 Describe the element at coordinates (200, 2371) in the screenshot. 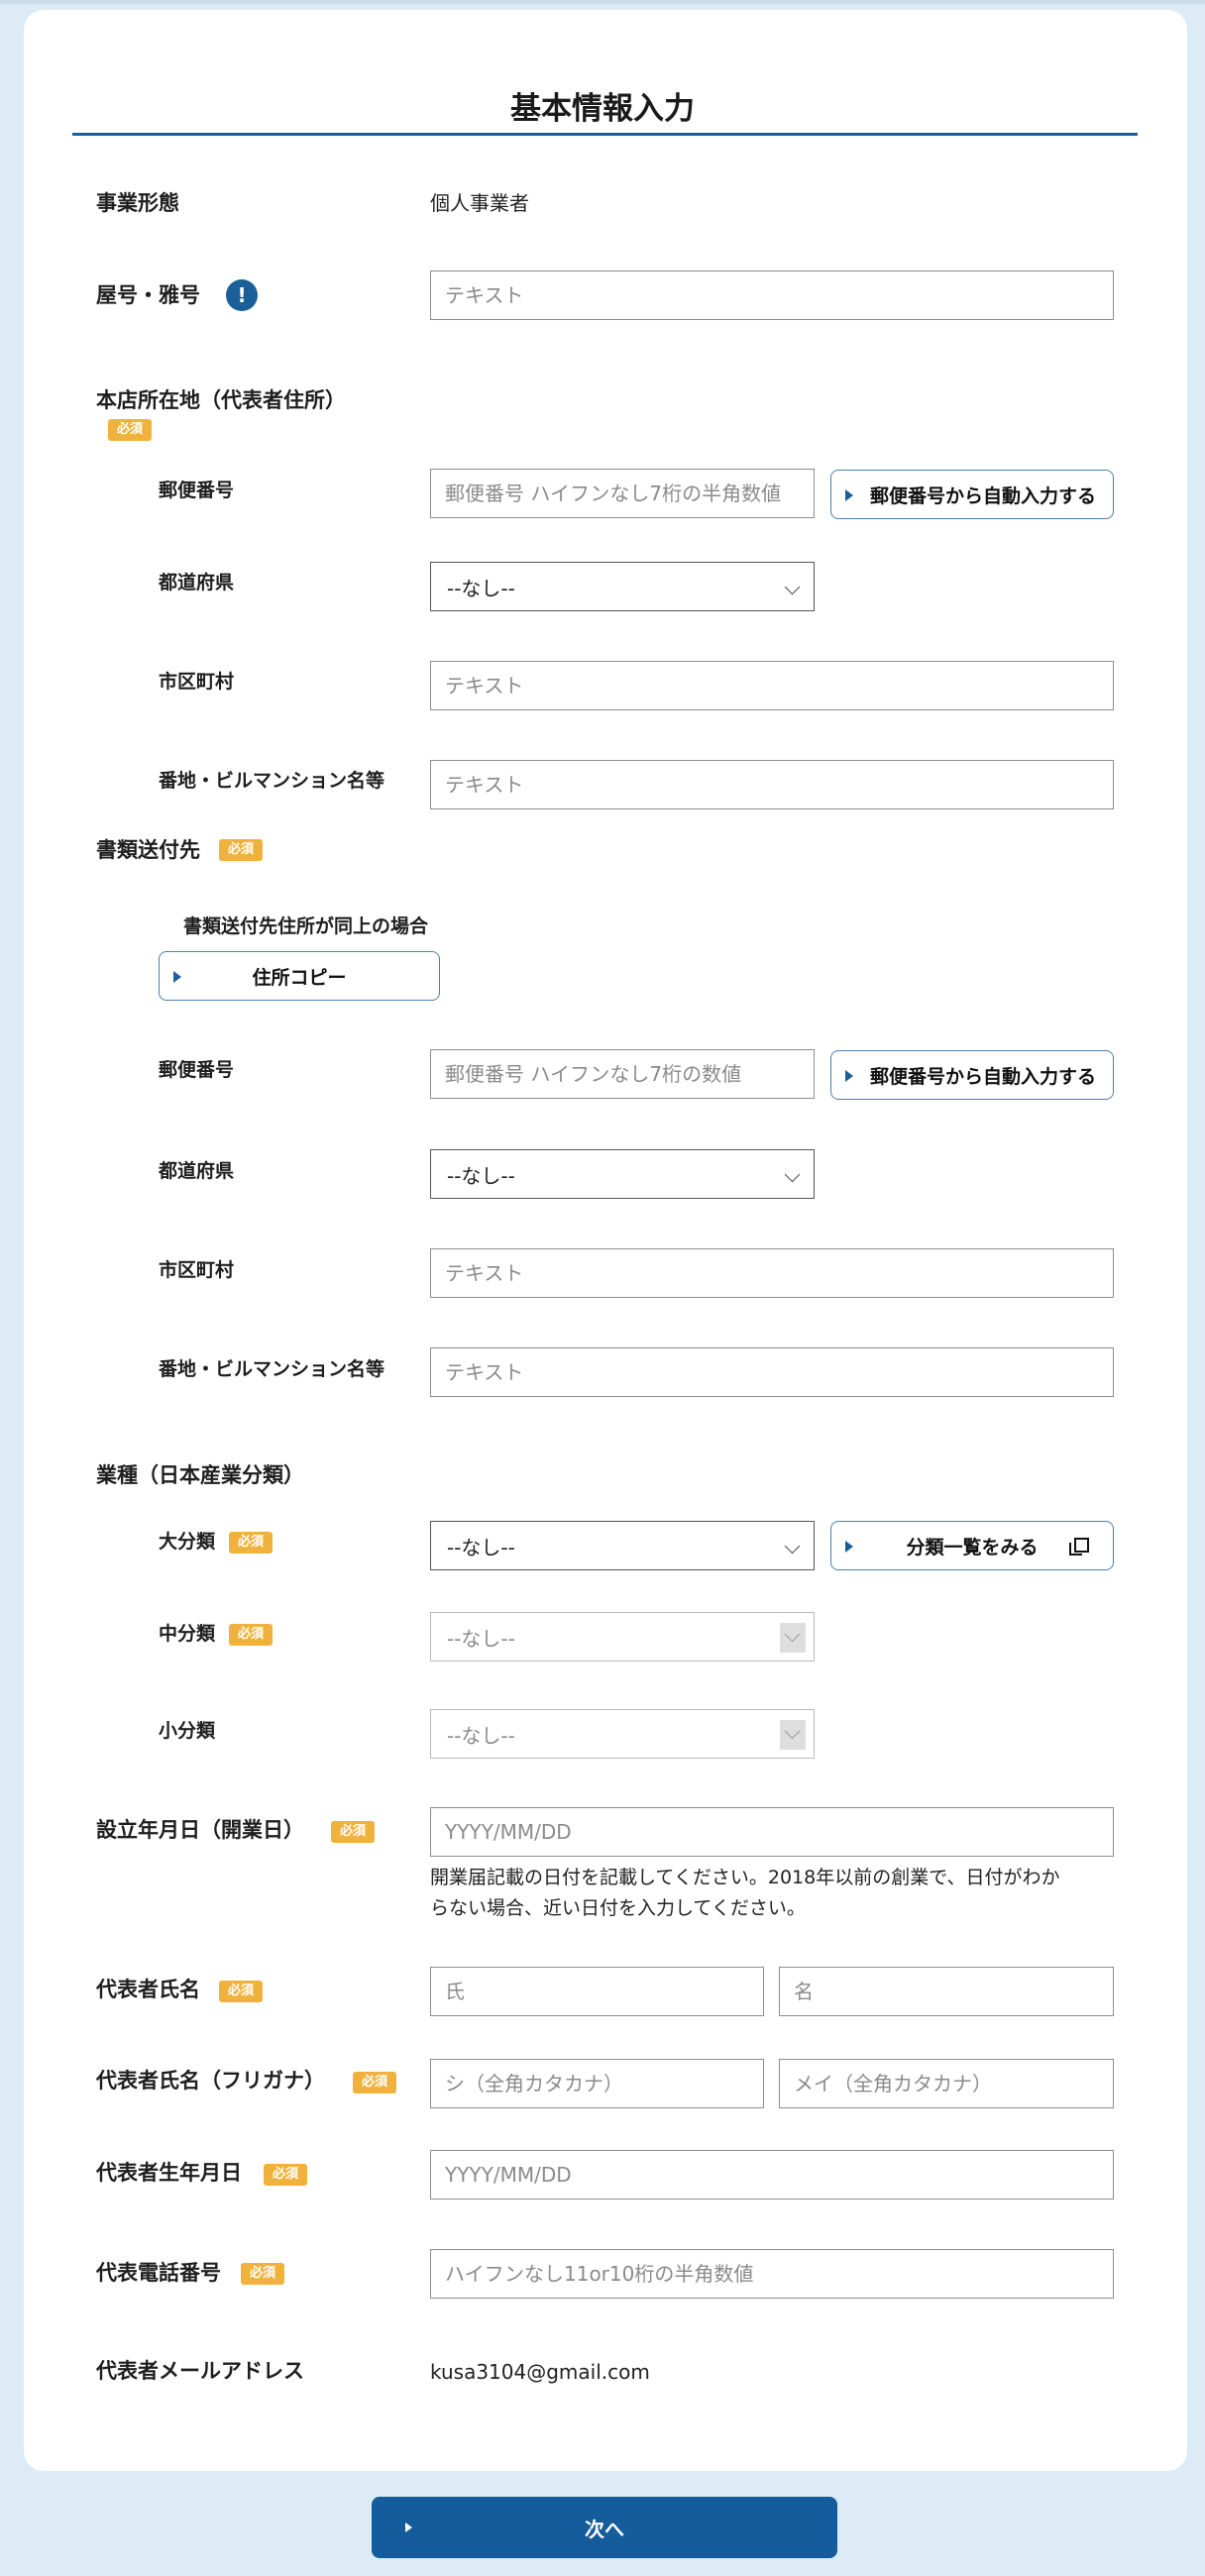

I see `rep-email-label: 代表者メールアドレス` at that location.